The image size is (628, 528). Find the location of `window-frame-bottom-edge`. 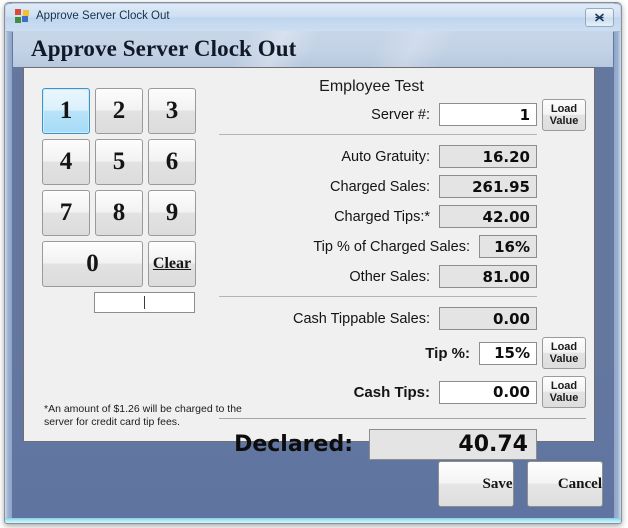

window-frame-bottom-edge is located at coordinates (313, 520).